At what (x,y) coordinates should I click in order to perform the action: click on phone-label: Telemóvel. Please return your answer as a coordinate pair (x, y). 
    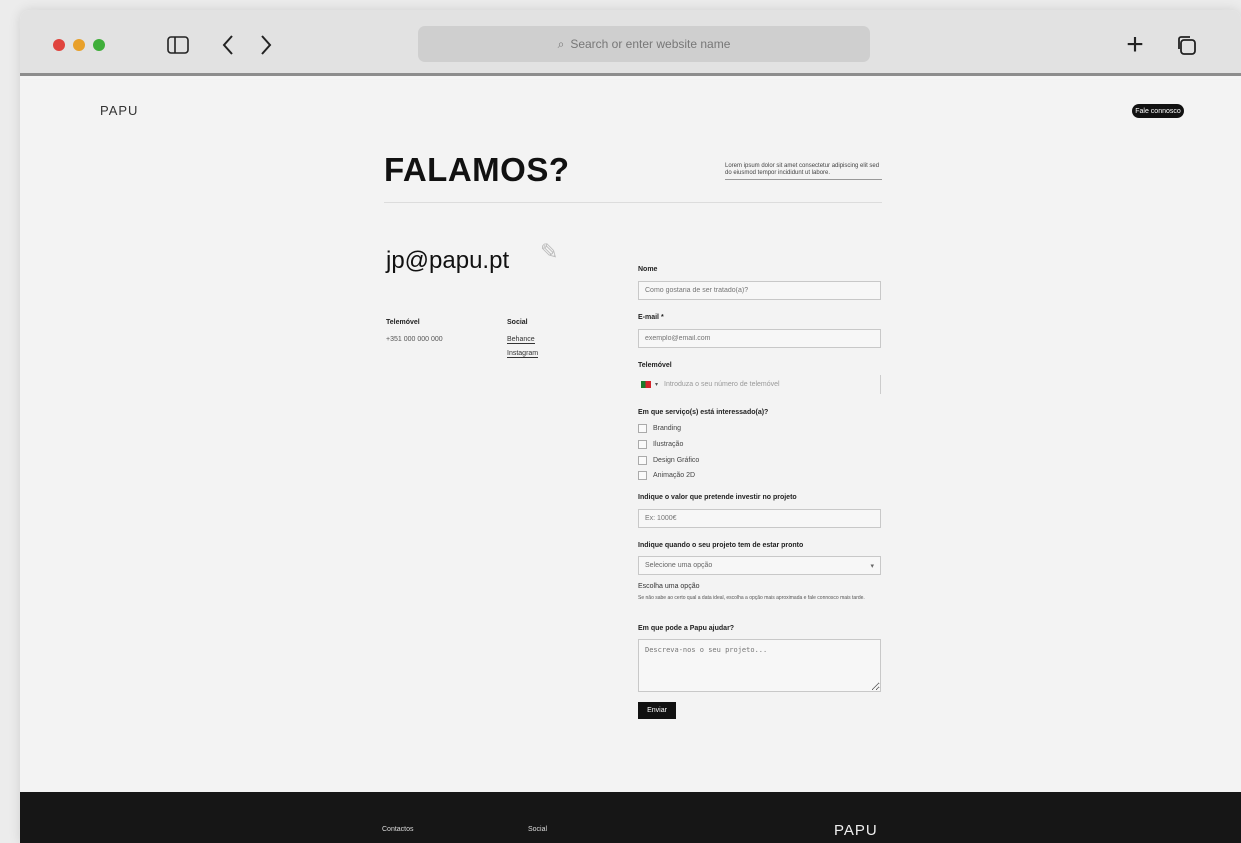
    Looking at the image, I should click on (655, 365).